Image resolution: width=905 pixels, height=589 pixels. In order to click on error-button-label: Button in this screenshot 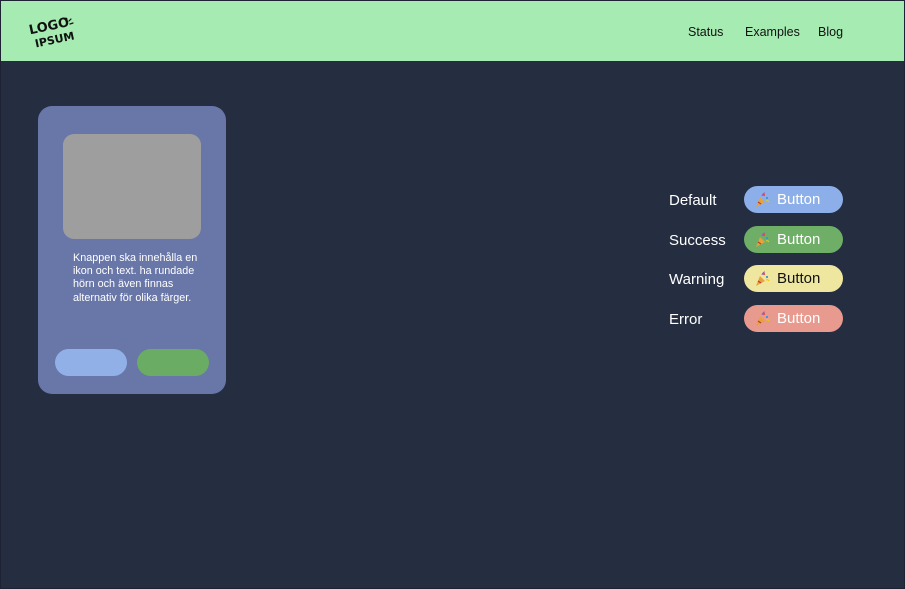, I will do `click(799, 318)`.